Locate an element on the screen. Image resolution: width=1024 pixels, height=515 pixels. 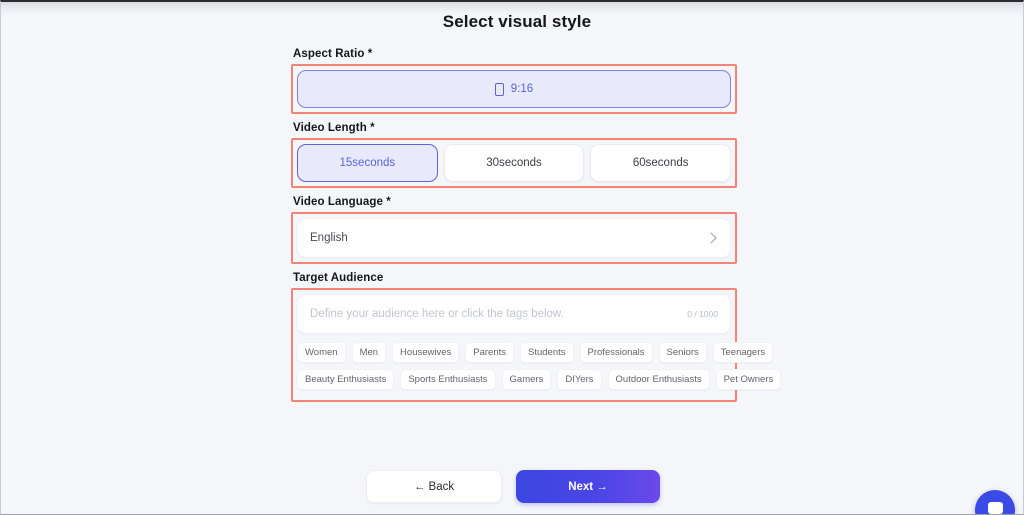
audience-tag: DIYers is located at coordinates (579, 379).